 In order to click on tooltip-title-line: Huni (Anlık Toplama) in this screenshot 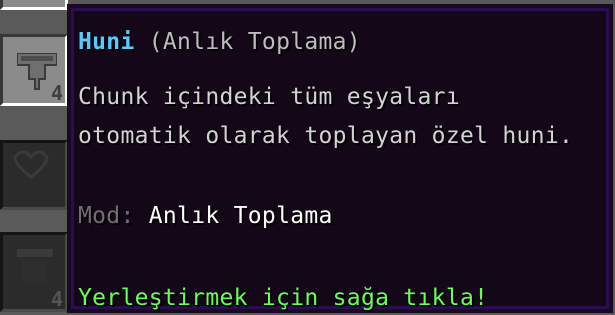, I will do `click(219, 42)`.